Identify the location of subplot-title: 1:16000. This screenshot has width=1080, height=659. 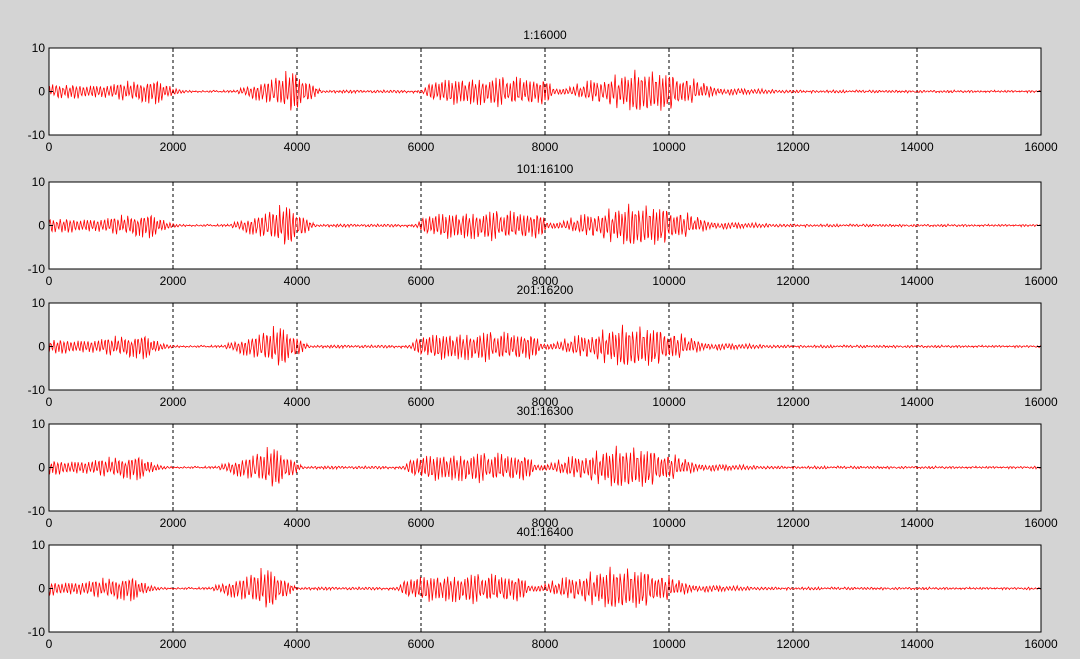
(545, 35).